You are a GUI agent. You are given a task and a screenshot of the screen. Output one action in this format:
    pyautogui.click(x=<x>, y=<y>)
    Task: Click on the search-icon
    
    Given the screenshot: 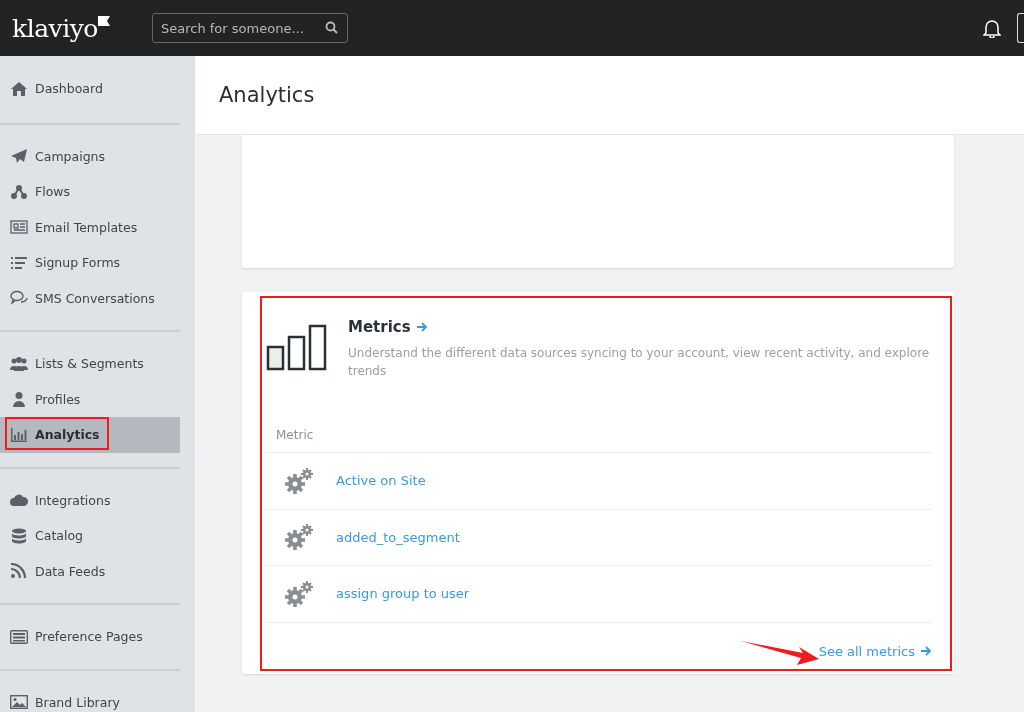 What is the action you would take?
    pyautogui.click(x=331, y=27)
    